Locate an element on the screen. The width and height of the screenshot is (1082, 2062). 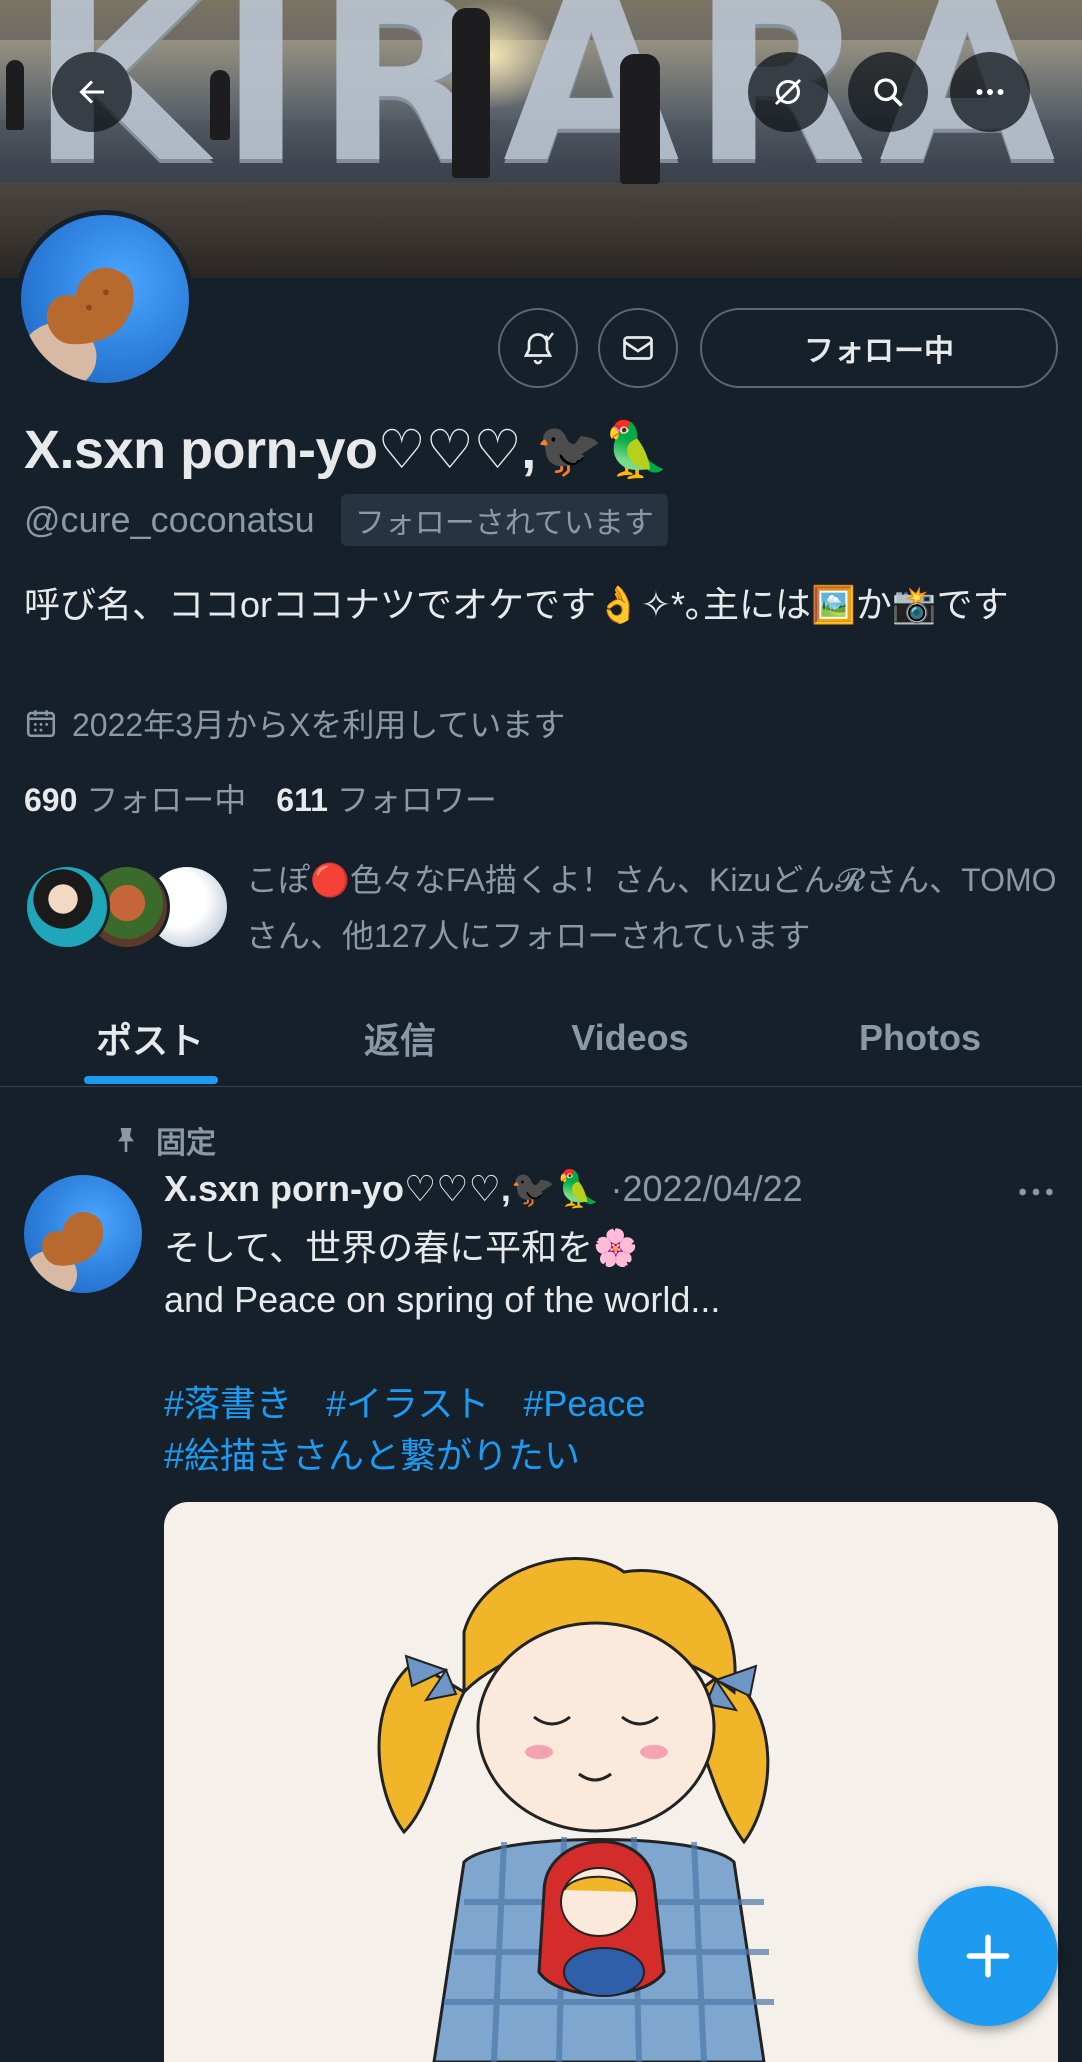
followers-link: 611 フォロワー is located at coordinates (386, 800).